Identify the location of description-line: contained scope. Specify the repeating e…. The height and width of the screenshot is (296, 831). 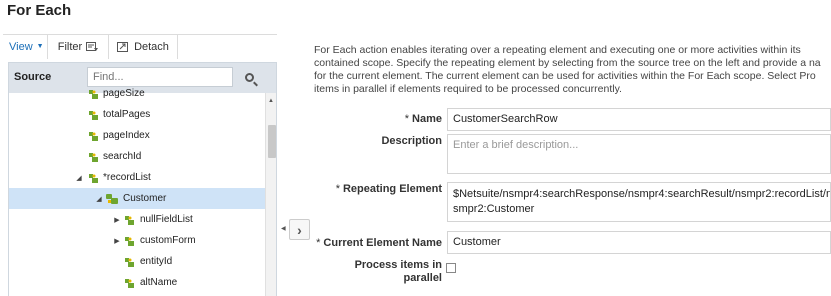
(567, 63).